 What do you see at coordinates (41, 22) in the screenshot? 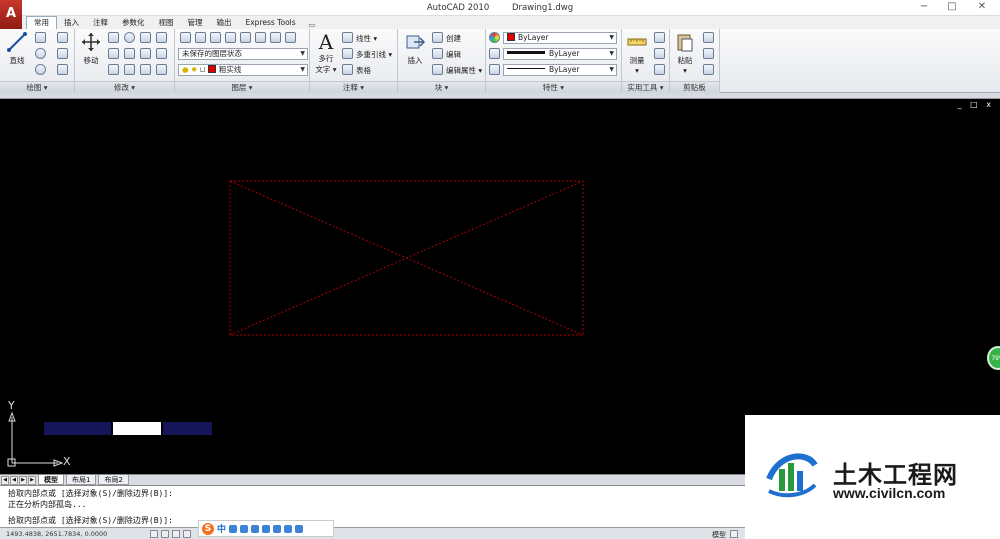
I see `tab-home: 常用` at bounding box center [41, 22].